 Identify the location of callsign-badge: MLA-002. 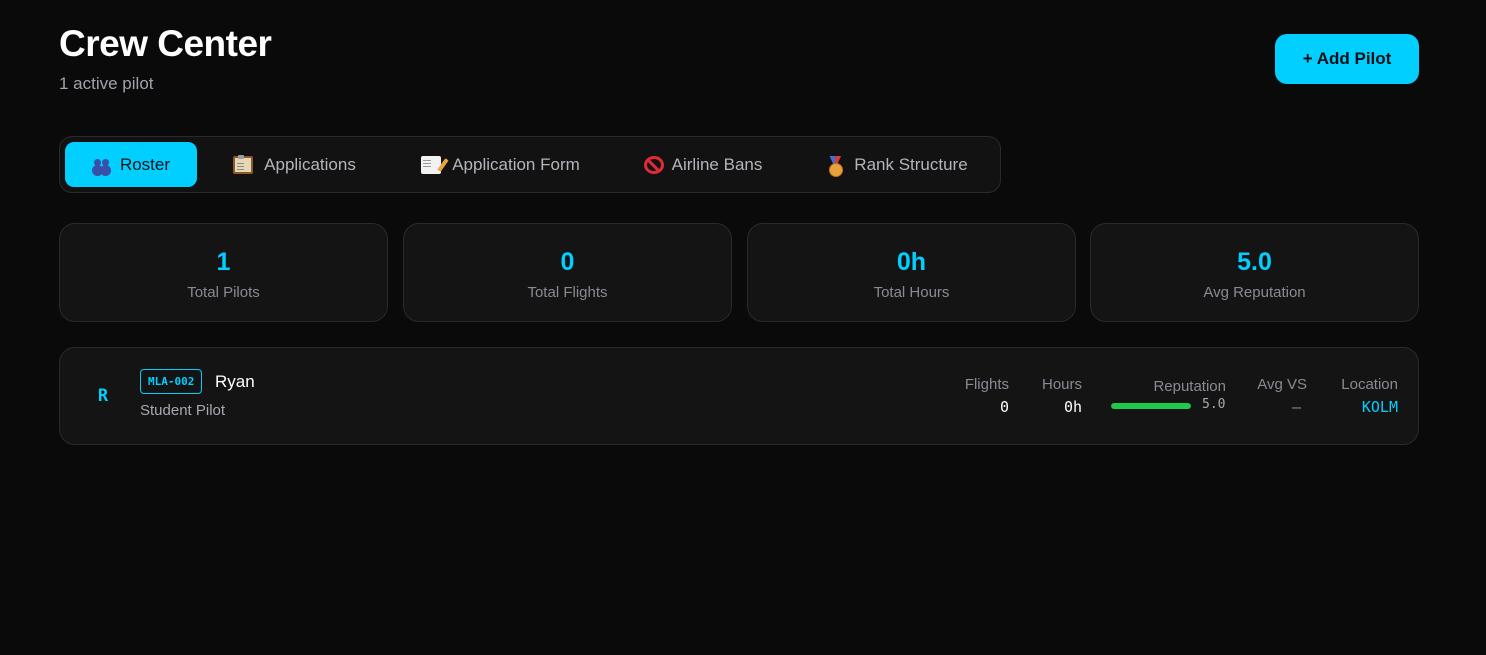
(171, 381).